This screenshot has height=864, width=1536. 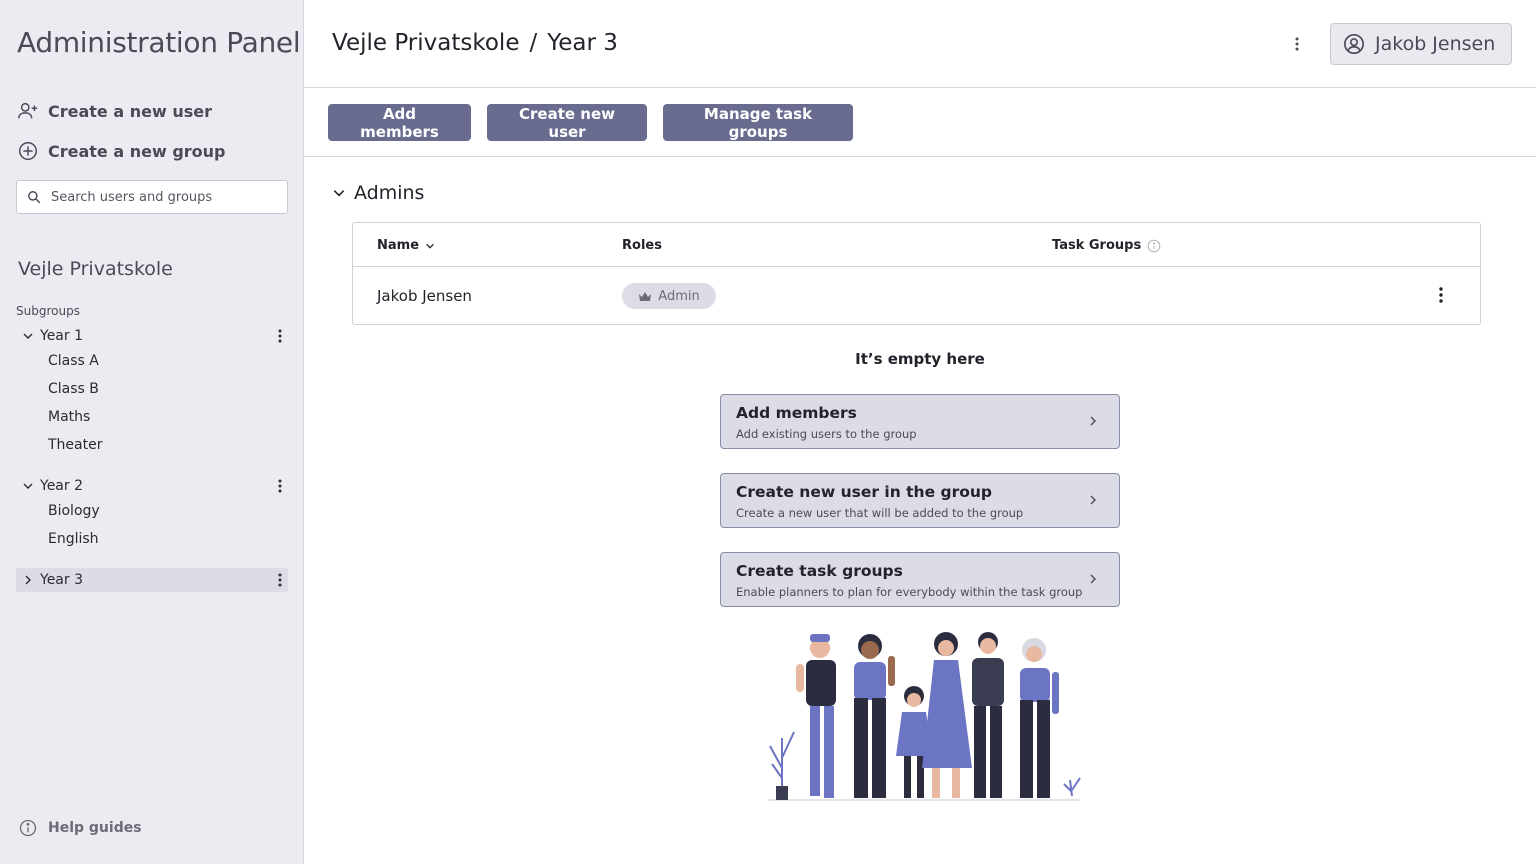 What do you see at coordinates (130, 111) in the screenshot?
I see `create-user-label: Create a new user` at bounding box center [130, 111].